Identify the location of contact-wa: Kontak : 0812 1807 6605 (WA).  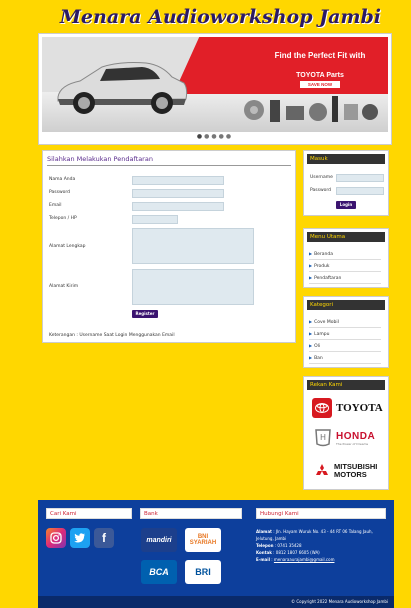
(288, 552).